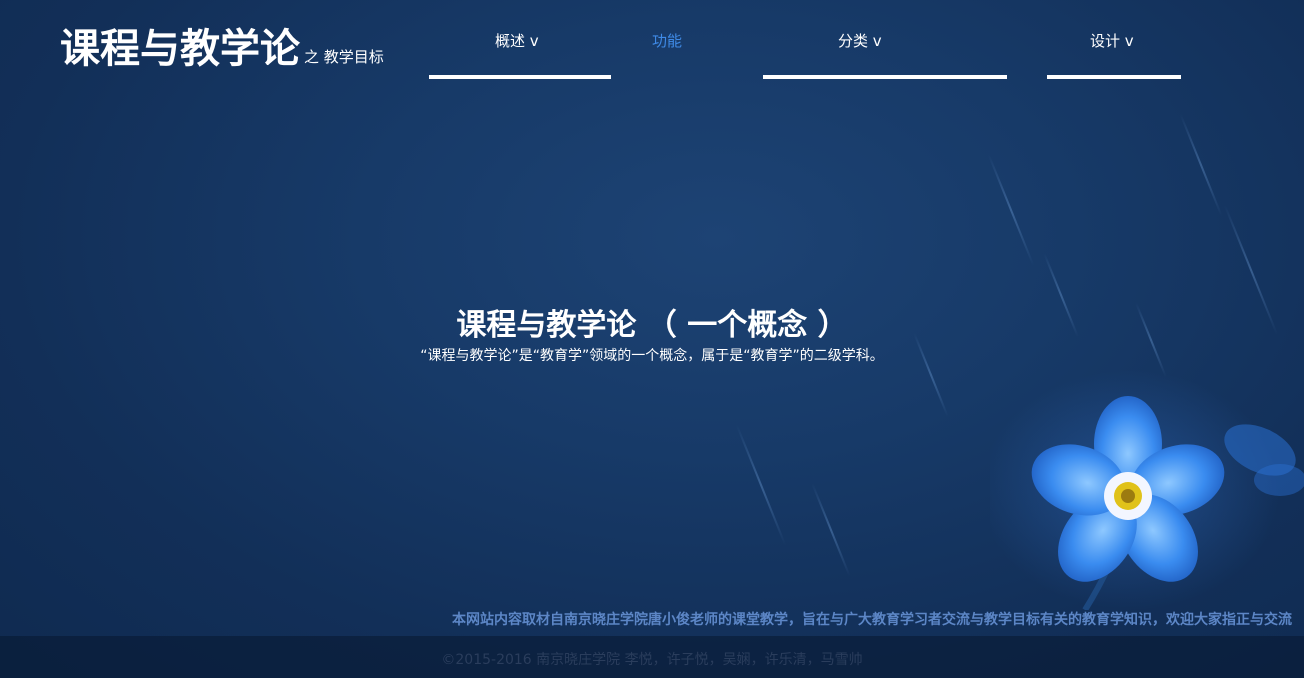 The height and width of the screenshot is (678, 1304). What do you see at coordinates (1114, 77) in the screenshot?
I see `nav-underline-design` at bounding box center [1114, 77].